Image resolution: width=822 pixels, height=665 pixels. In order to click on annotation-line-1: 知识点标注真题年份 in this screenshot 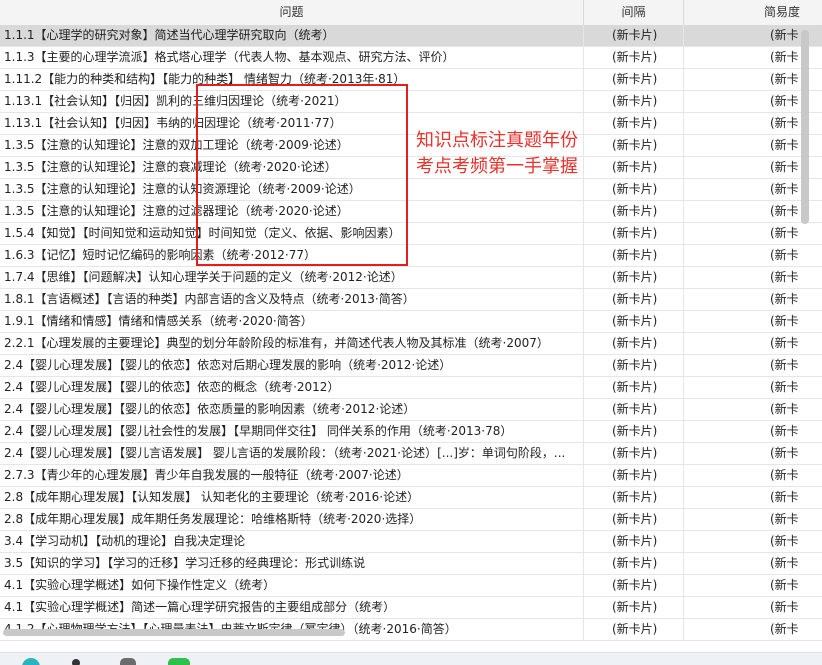, I will do `click(497, 140)`.